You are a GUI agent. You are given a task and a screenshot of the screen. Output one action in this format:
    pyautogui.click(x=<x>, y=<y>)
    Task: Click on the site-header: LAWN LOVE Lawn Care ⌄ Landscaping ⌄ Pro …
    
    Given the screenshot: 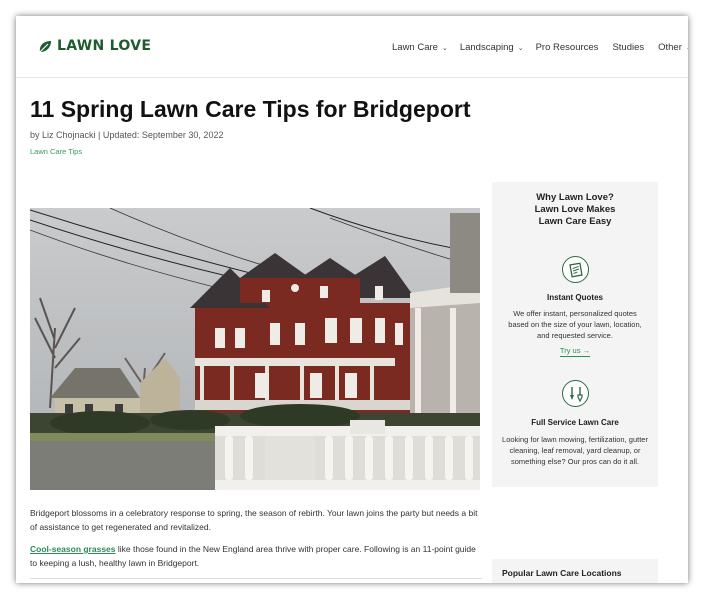 What is the action you would take?
    pyautogui.click(x=352, y=47)
    